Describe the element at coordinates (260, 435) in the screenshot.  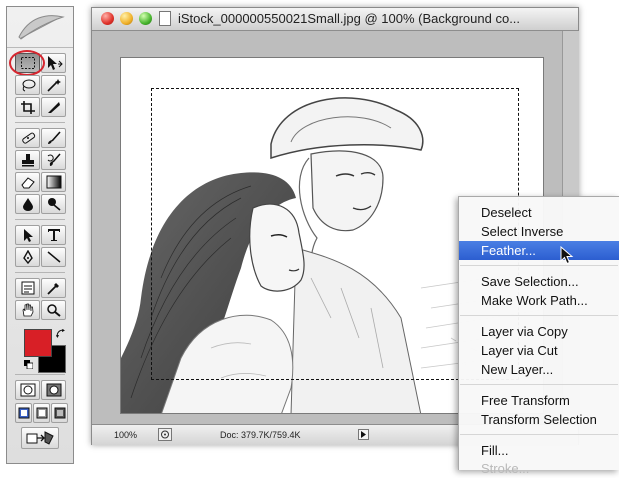
I see `document-size-info: Doc: 379.7K/759.4K` at that location.